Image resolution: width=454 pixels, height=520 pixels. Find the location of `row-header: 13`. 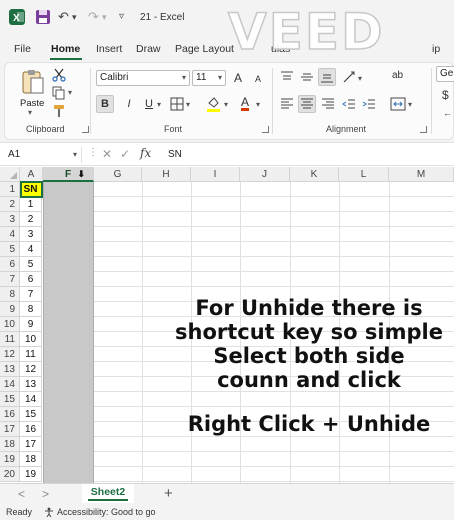

row-header: 13 is located at coordinates (10, 369).